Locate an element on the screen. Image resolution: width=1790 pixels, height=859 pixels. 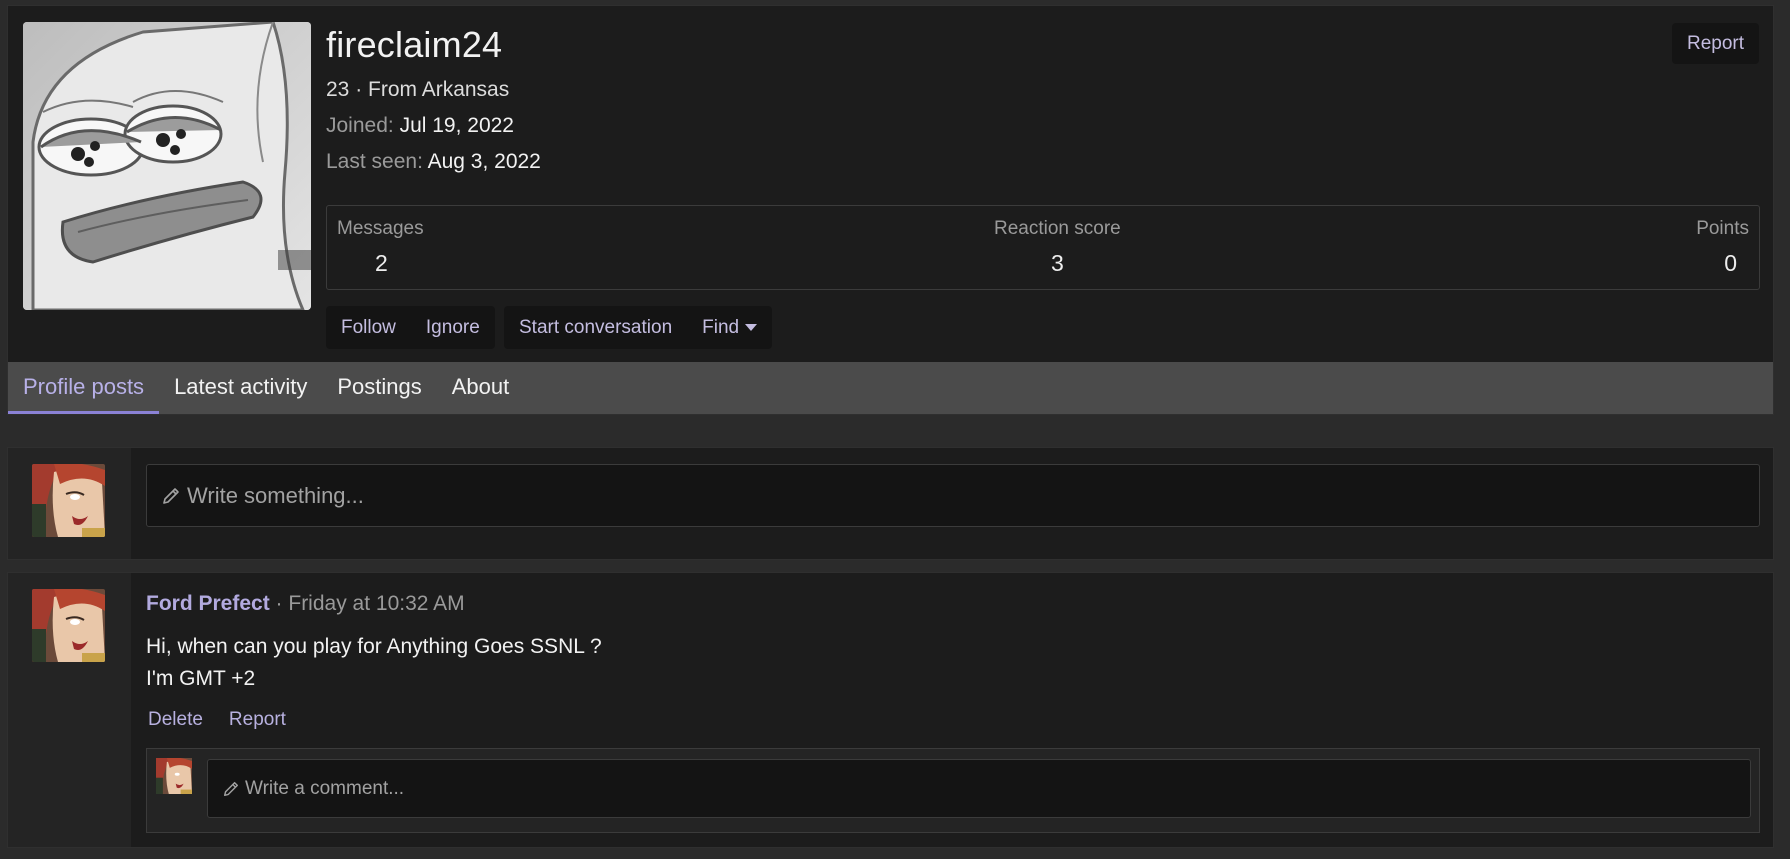
report-post-button: Report is located at coordinates (257, 720).